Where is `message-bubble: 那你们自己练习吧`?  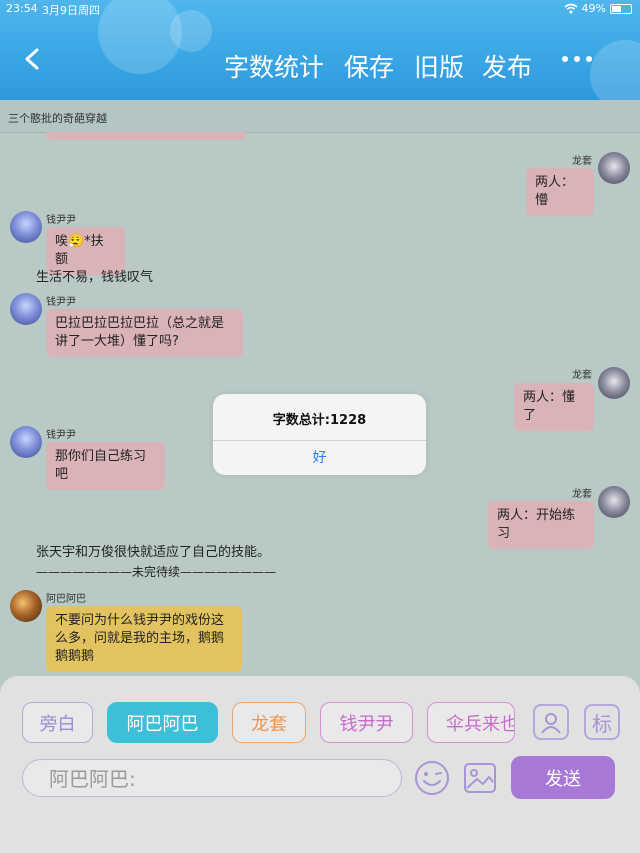 message-bubble: 那你们自己练习吧 is located at coordinates (105, 466).